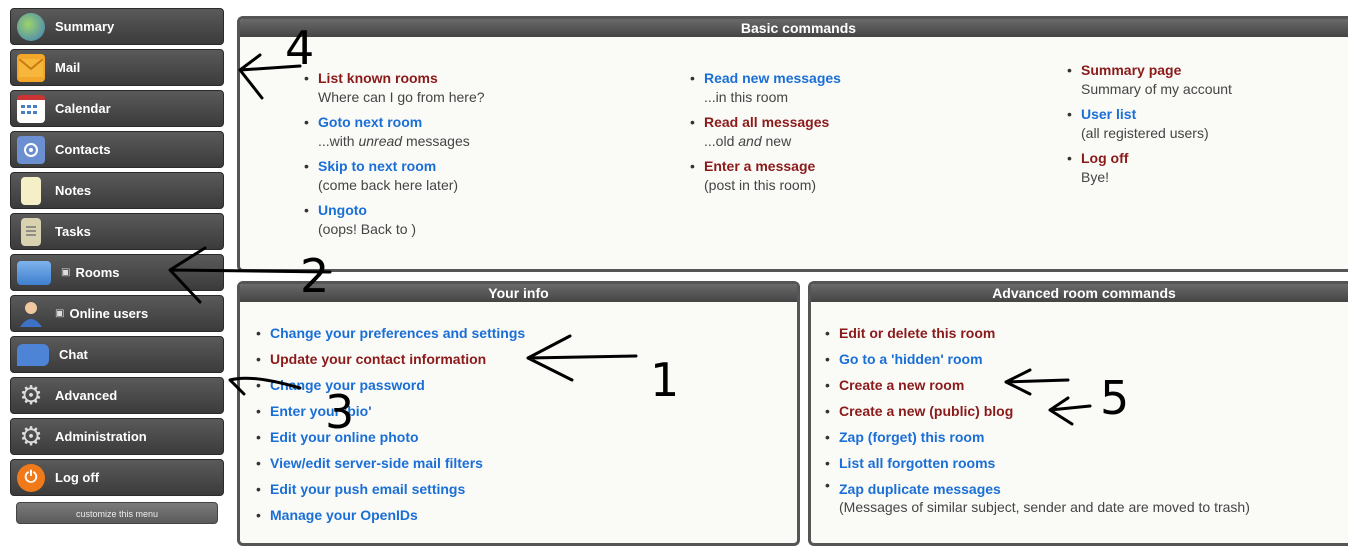 Image resolution: width=1348 pixels, height=546 pixels. What do you see at coordinates (397, 333) in the screenshot?
I see `change-preferences-link: Change your preferences and settings` at bounding box center [397, 333].